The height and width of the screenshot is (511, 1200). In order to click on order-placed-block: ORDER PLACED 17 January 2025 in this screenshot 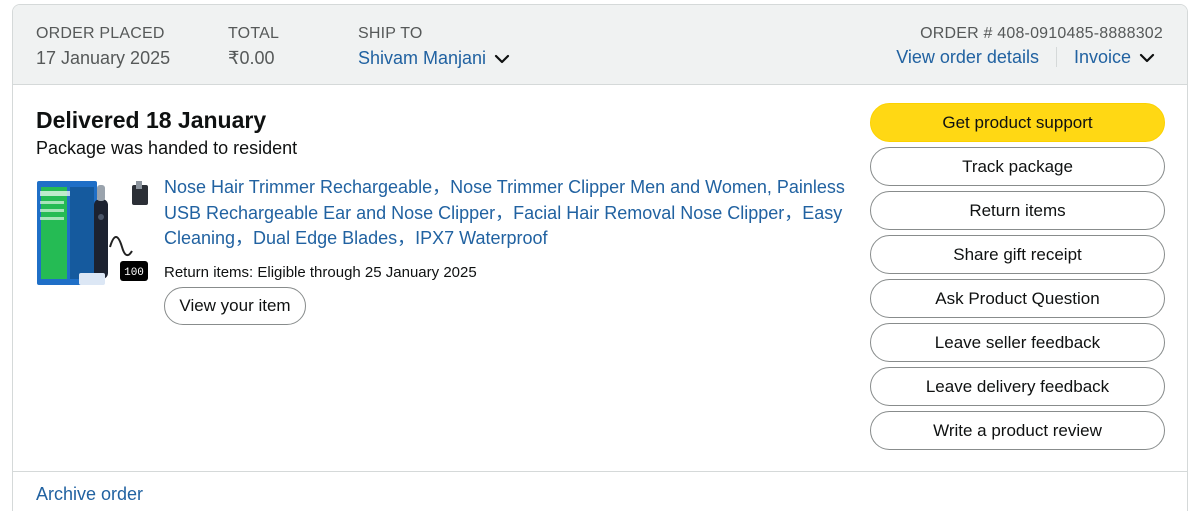, I will do `click(103, 47)`.